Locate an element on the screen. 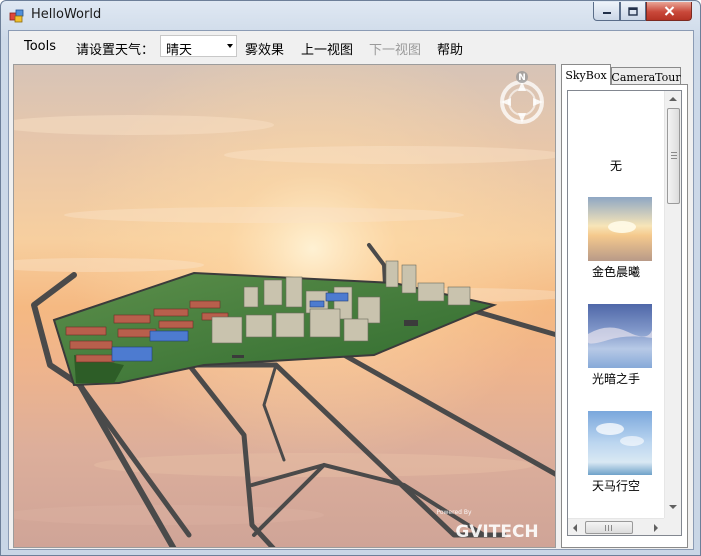 The width and height of the screenshot is (701, 556). tab-cameratour-label: CameraTour is located at coordinates (646, 77).